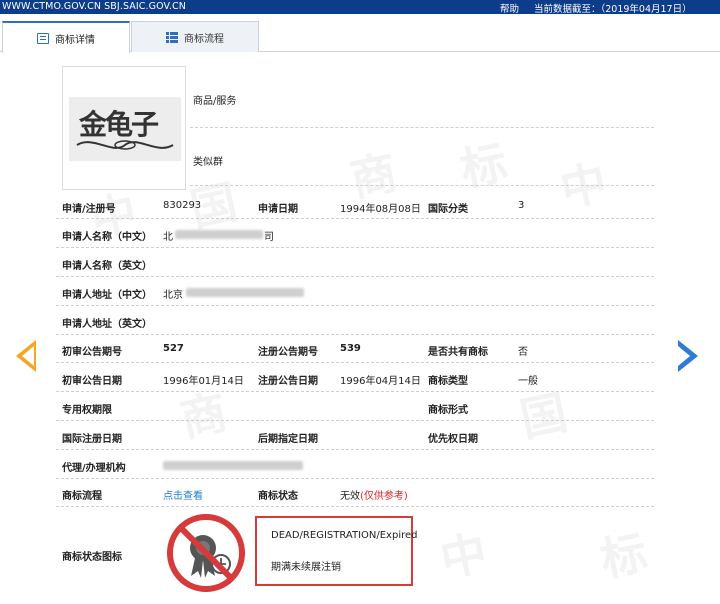 The image size is (720, 604). What do you see at coordinates (92, 352) in the screenshot?
I see `prelim-pub-no-label: 初审公告期号` at bounding box center [92, 352].